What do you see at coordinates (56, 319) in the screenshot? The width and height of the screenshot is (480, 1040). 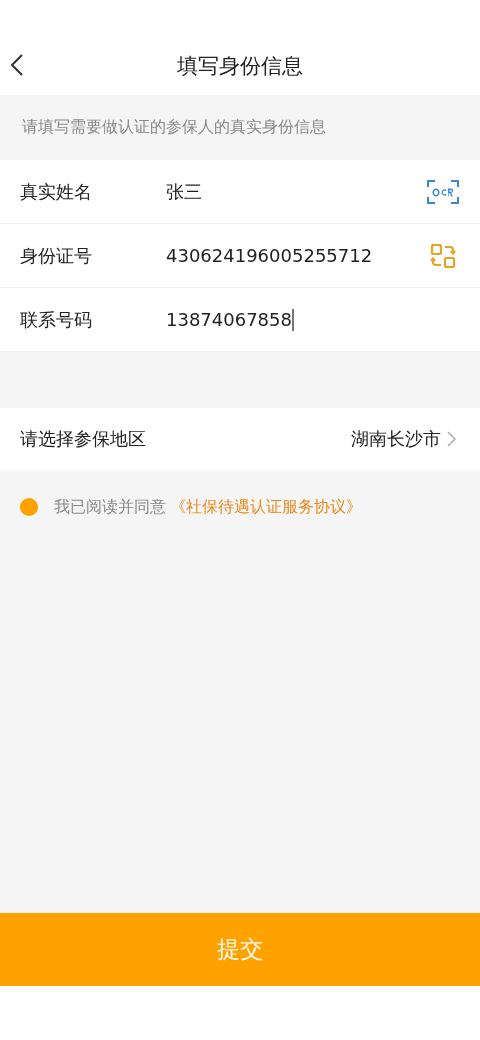 I see `field-label: 联系号码` at bounding box center [56, 319].